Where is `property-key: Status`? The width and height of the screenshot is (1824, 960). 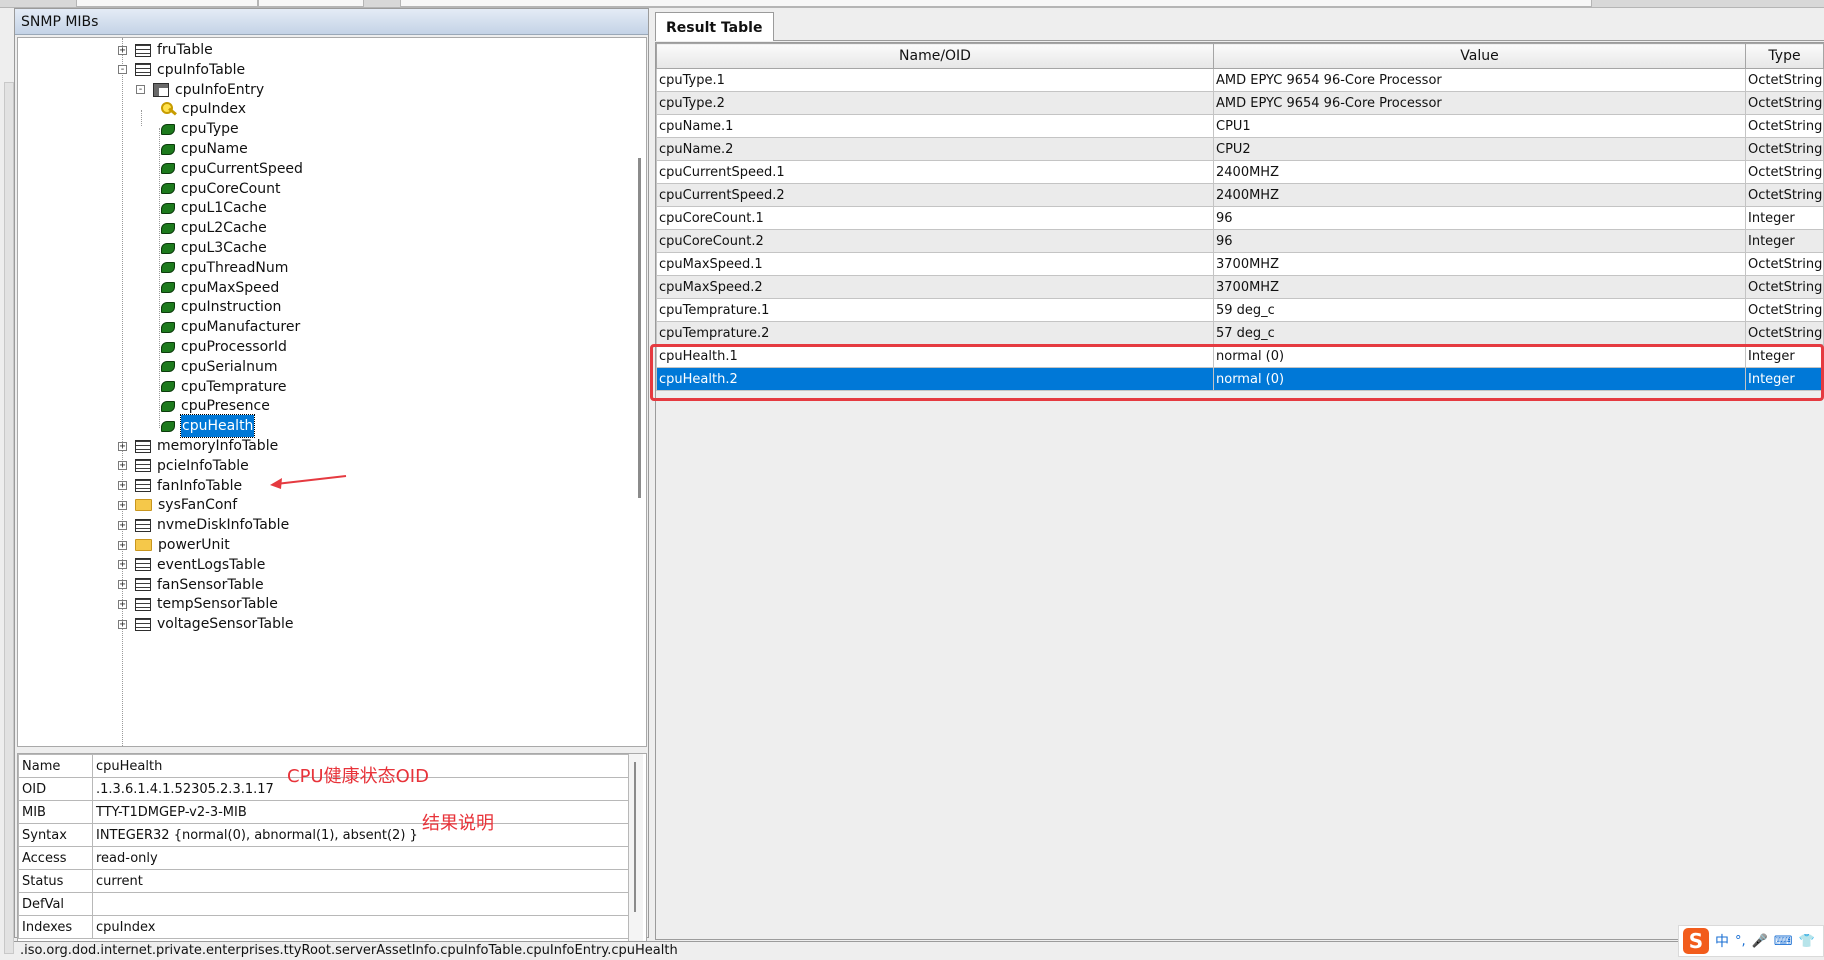
property-key: Status is located at coordinates (55, 881).